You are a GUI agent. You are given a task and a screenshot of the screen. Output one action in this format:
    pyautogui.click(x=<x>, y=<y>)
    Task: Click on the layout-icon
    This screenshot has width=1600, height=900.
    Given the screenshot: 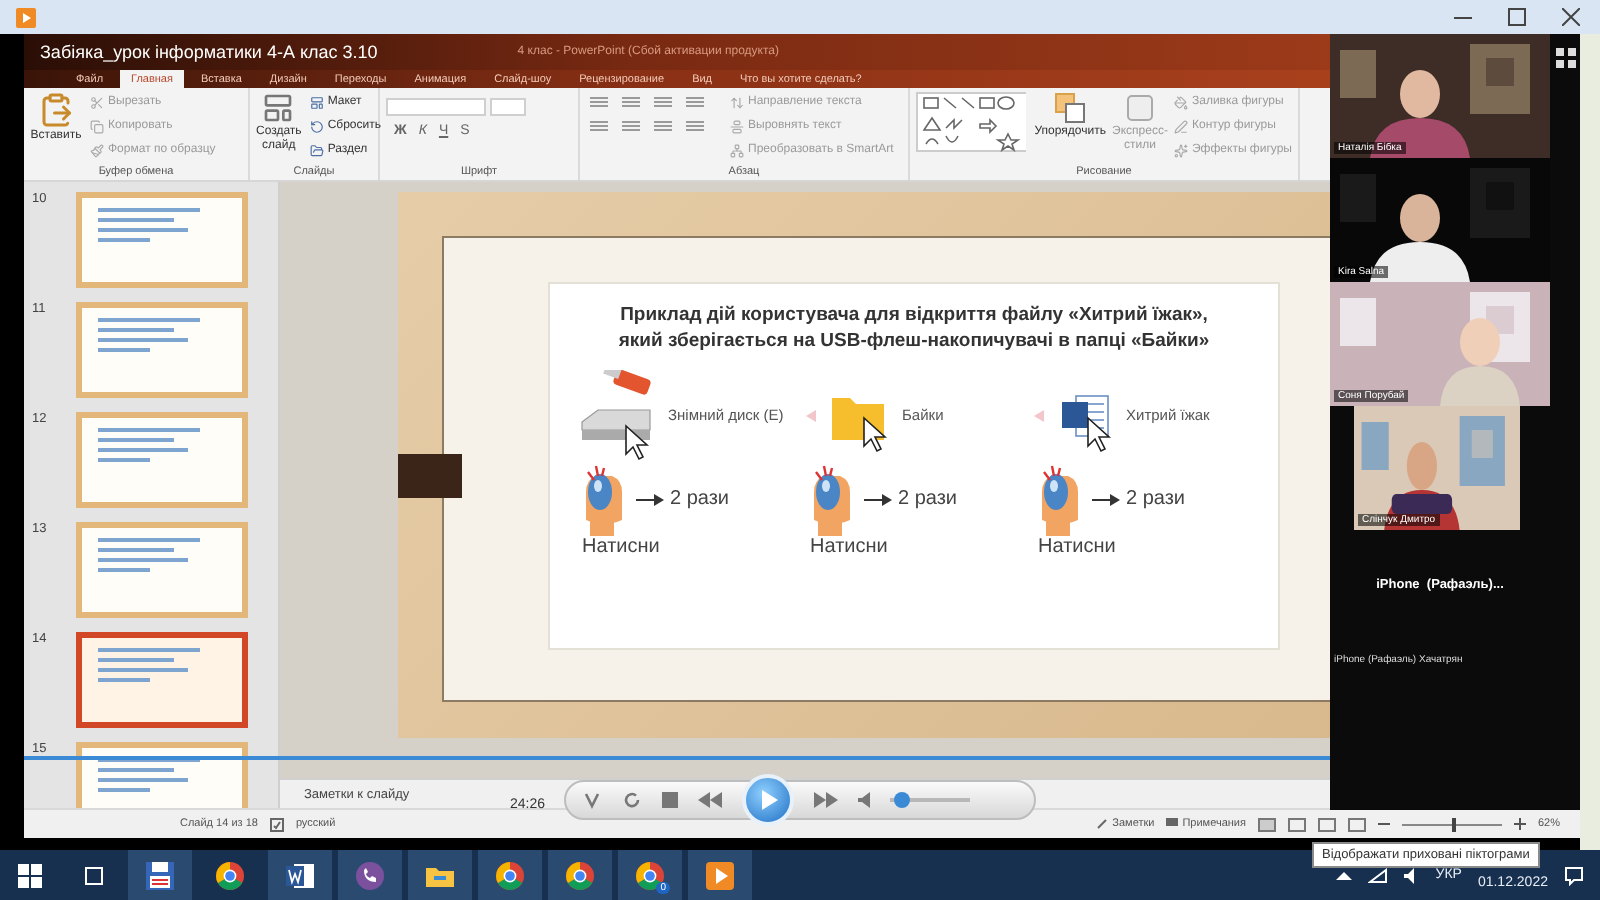 What is the action you would take?
    pyautogui.click(x=316, y=102)
    